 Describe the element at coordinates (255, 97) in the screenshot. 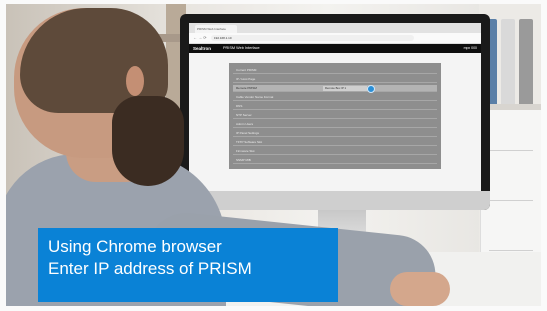

I see `settings-row-label: Cable Vendor Name Format` at that location.